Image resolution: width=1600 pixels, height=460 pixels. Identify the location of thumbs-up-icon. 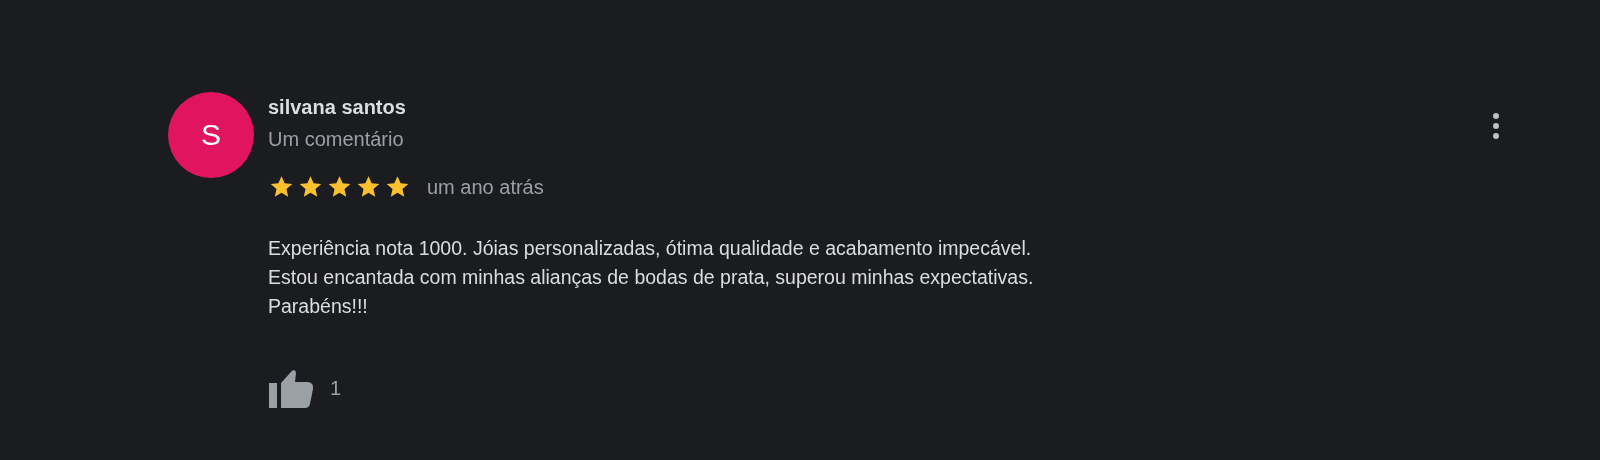
(292, 388).